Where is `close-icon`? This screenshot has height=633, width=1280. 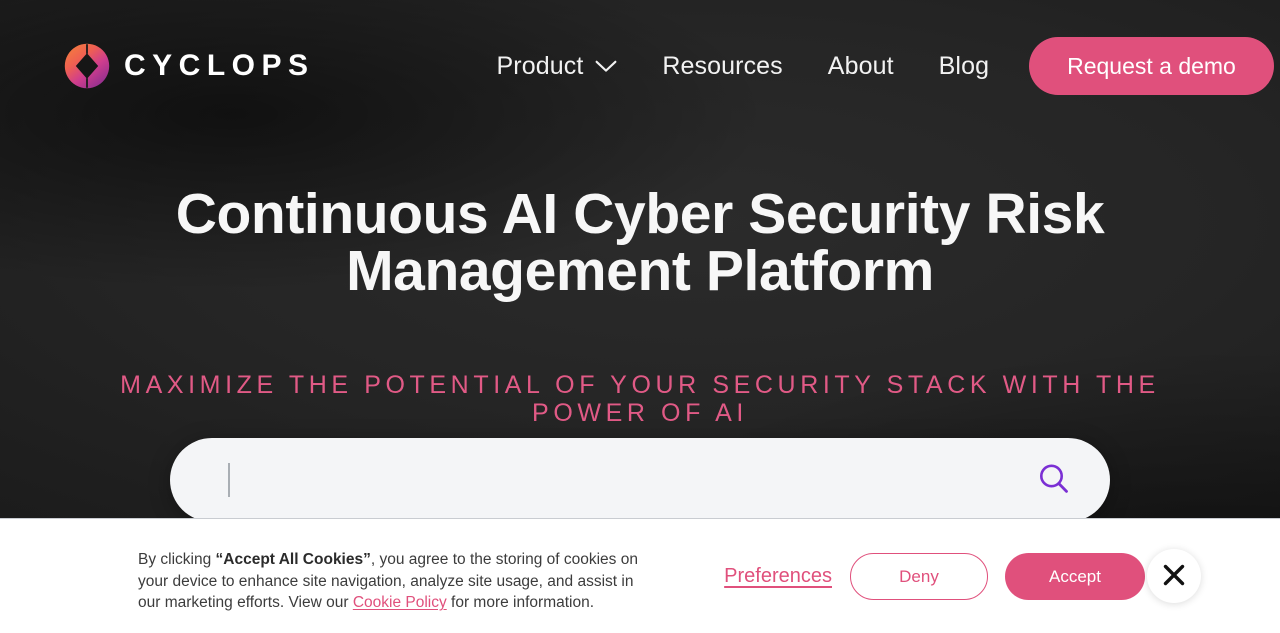
close-icon is located at coordinates (1174, 576).